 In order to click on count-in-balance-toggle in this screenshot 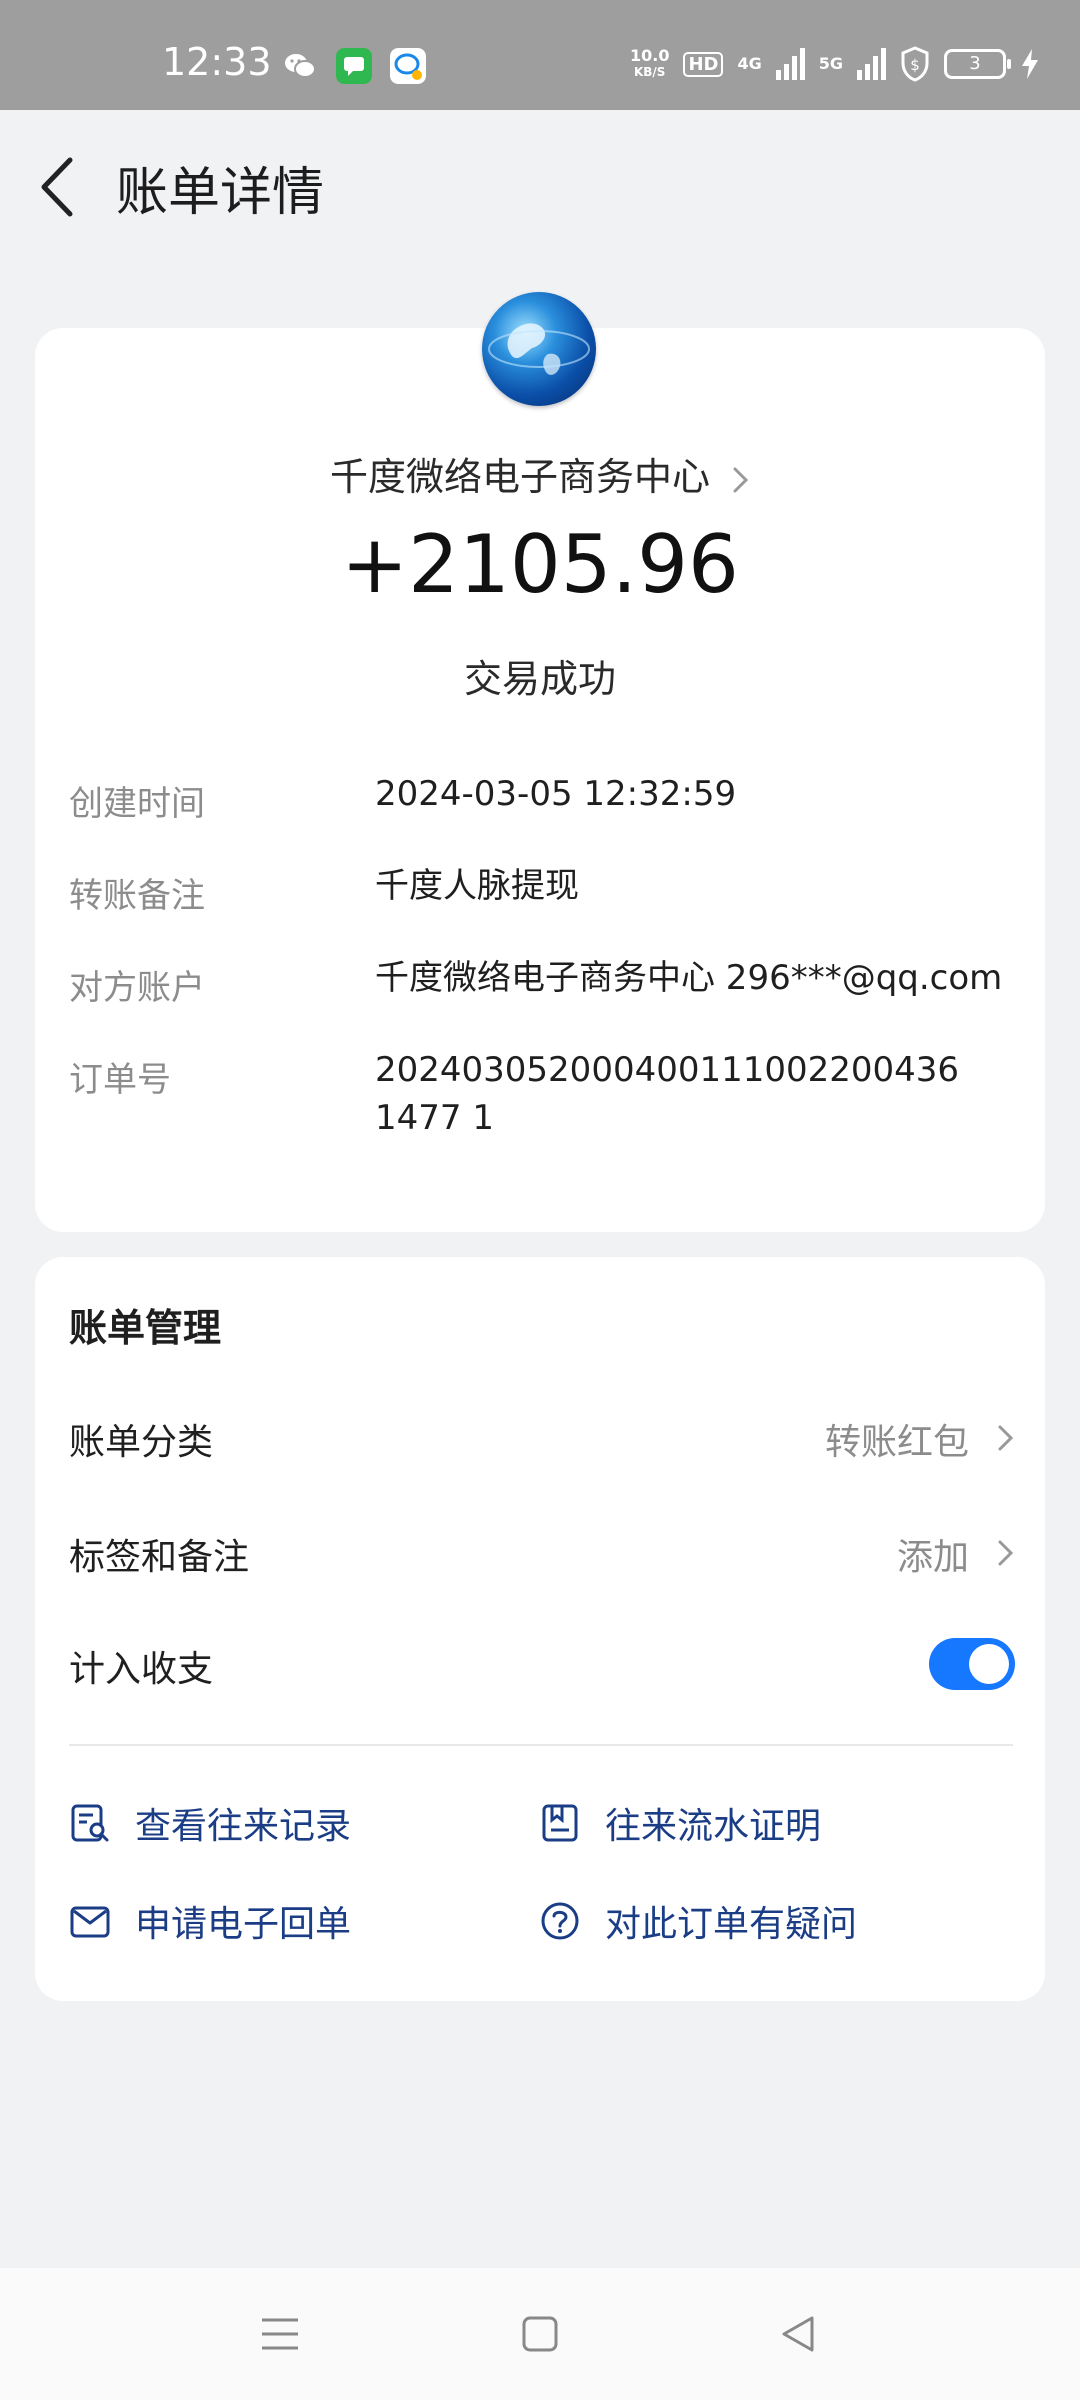, I will do `click(972, 1664)`.